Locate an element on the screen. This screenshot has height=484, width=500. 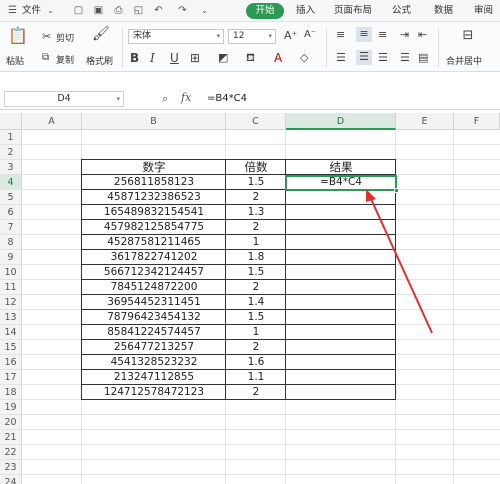
align-left-icon: ☰ is located at coordinates (341, 57).